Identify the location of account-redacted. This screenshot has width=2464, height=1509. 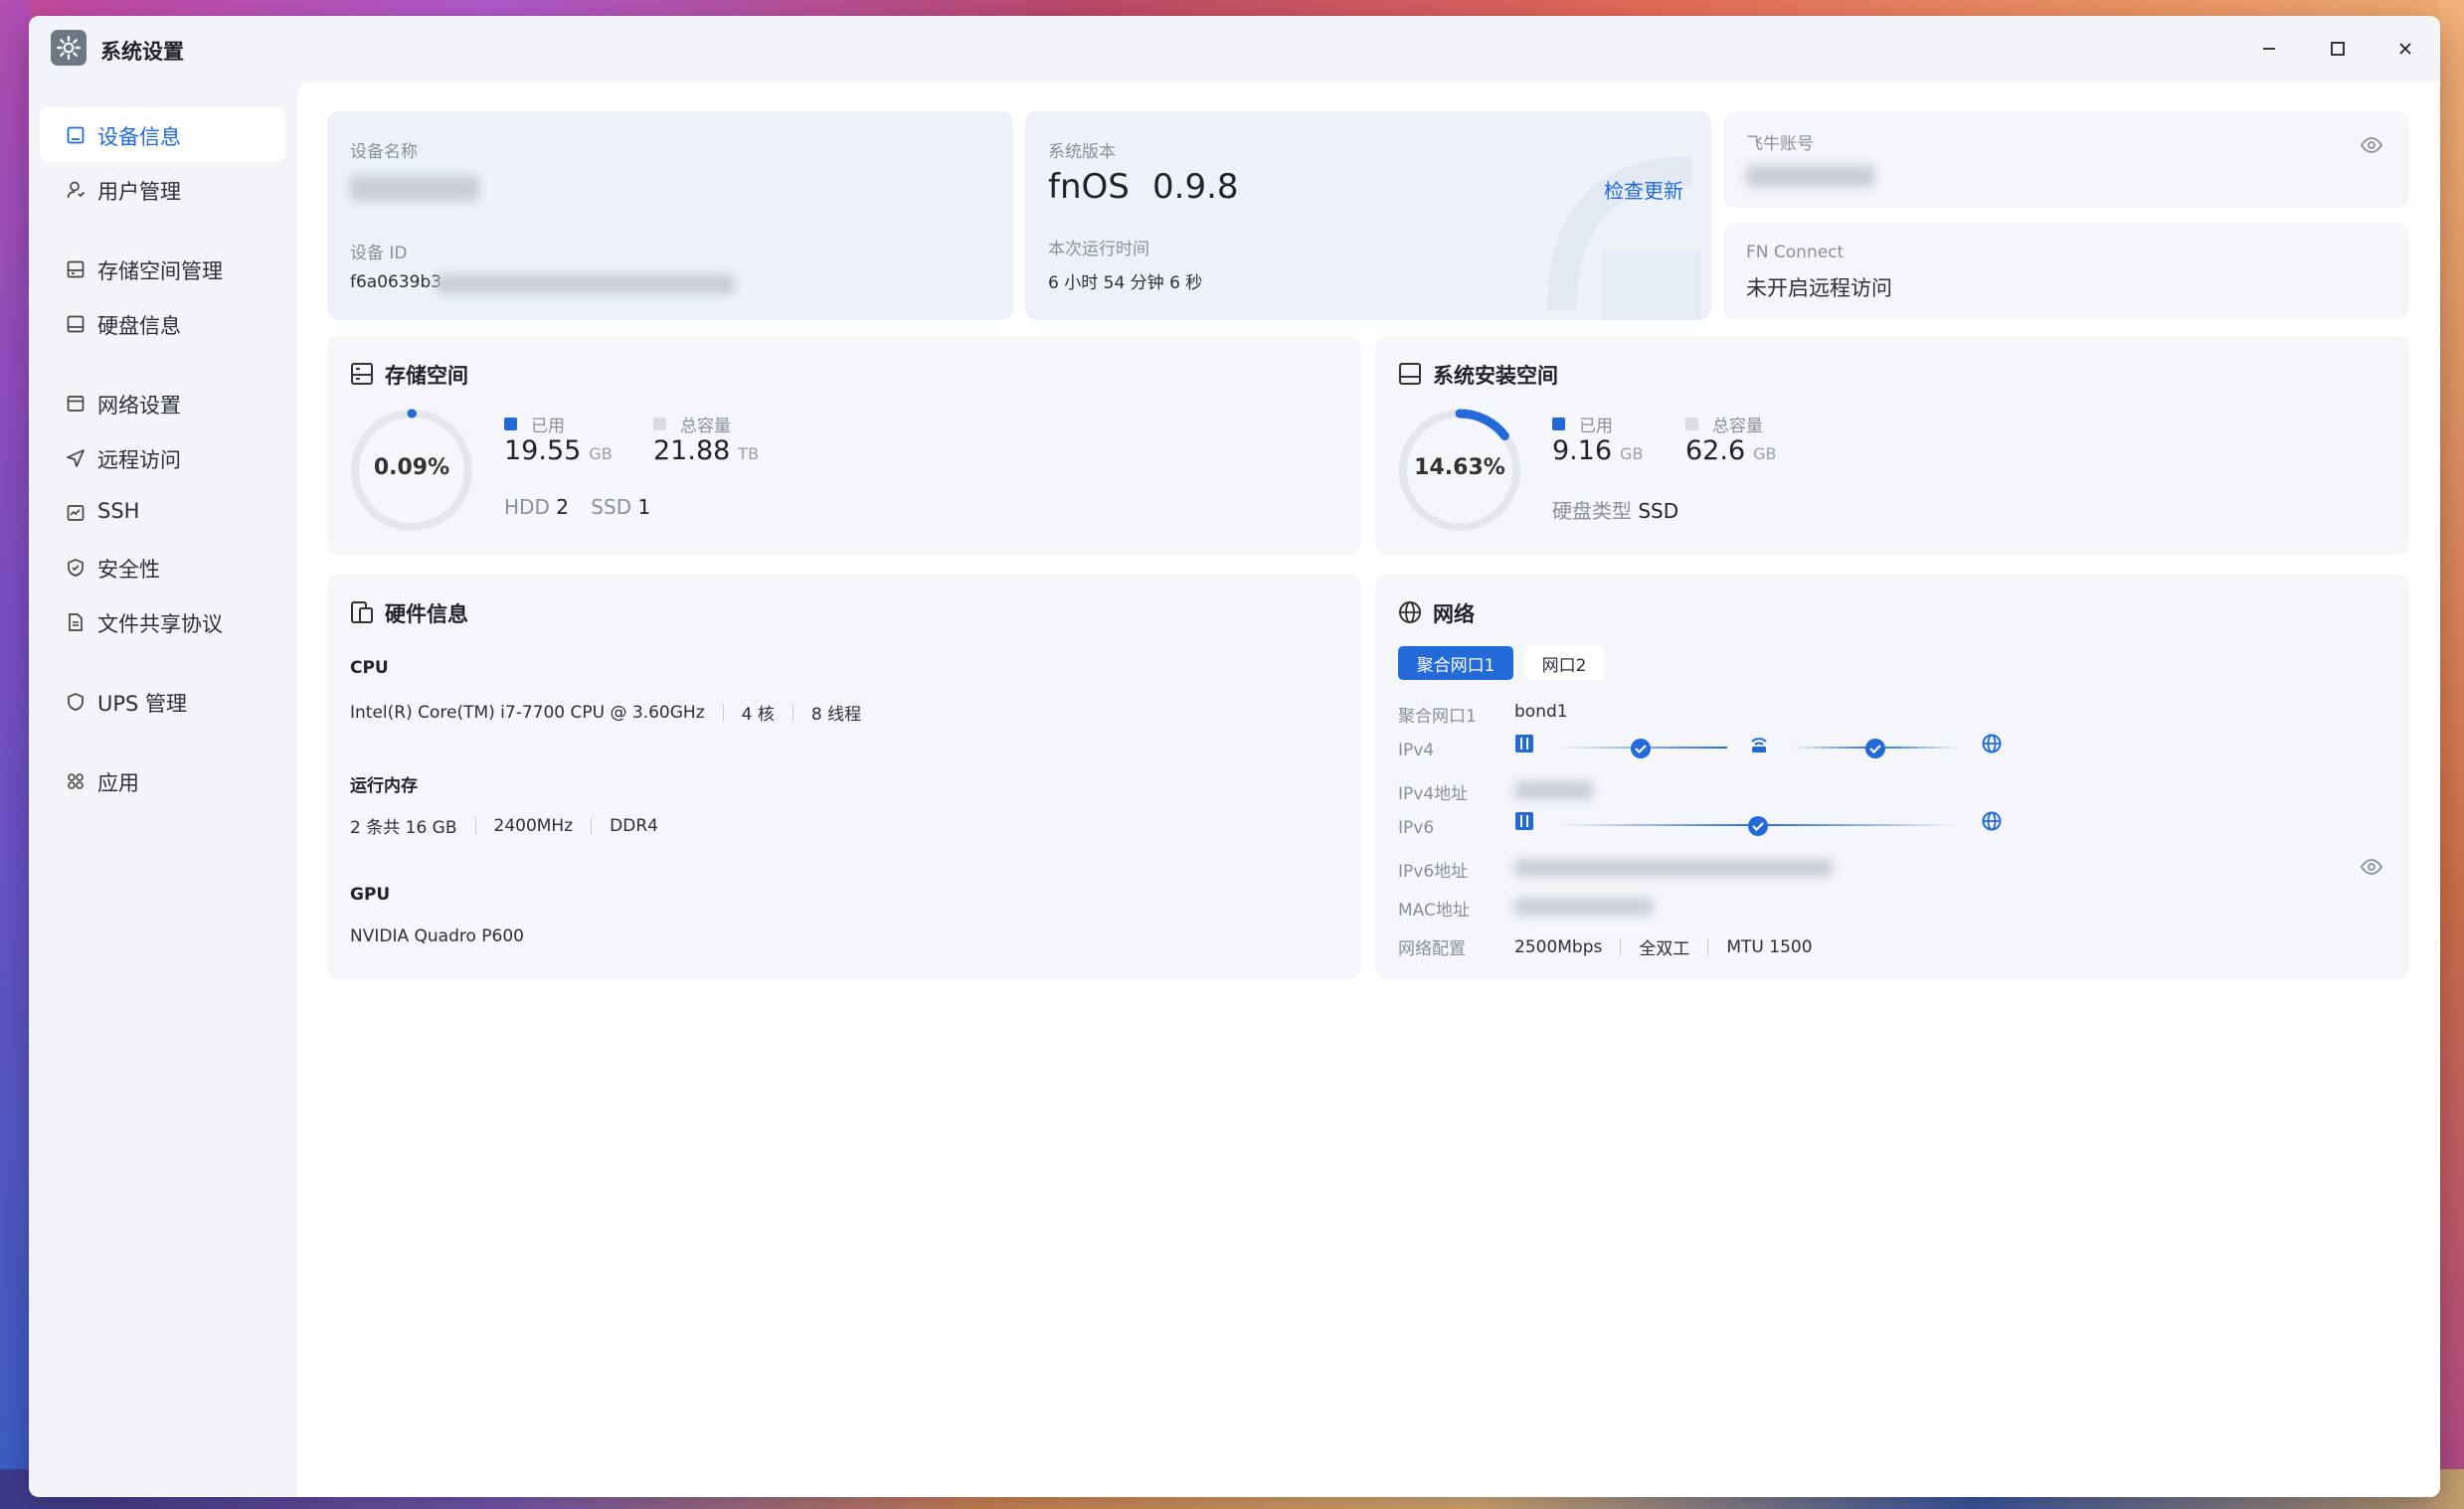
(1810, 176).